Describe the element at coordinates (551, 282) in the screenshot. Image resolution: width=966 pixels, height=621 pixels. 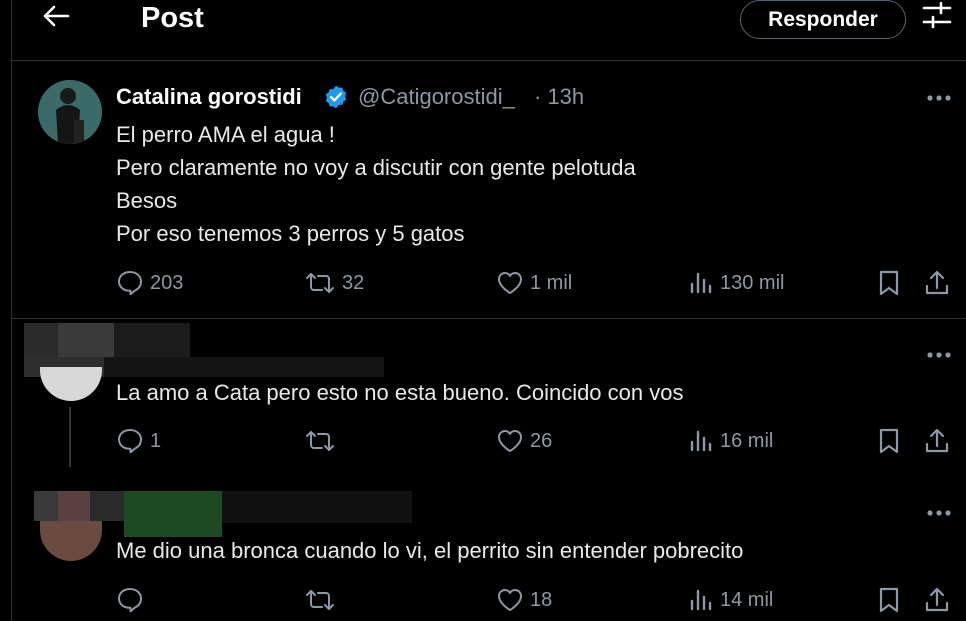
I see `like-count: 1 mil` at that location.